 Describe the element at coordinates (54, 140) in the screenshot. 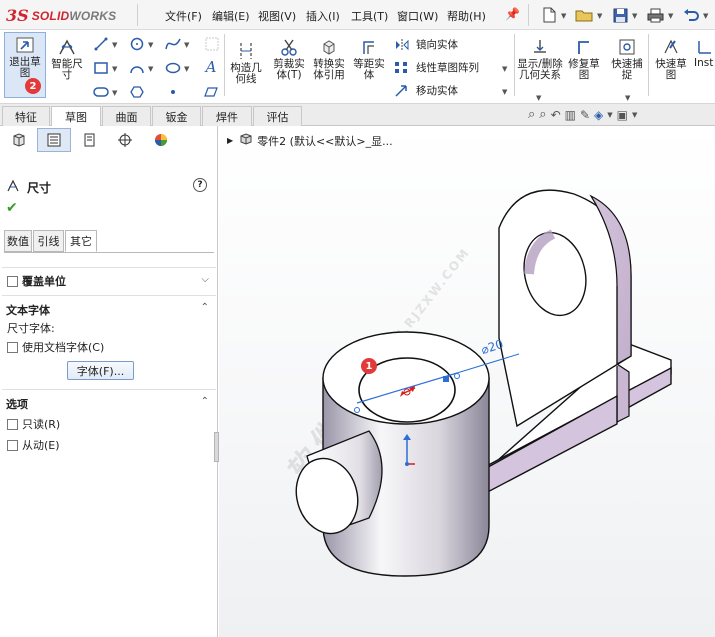

I see `property-manager-tab` at that location.